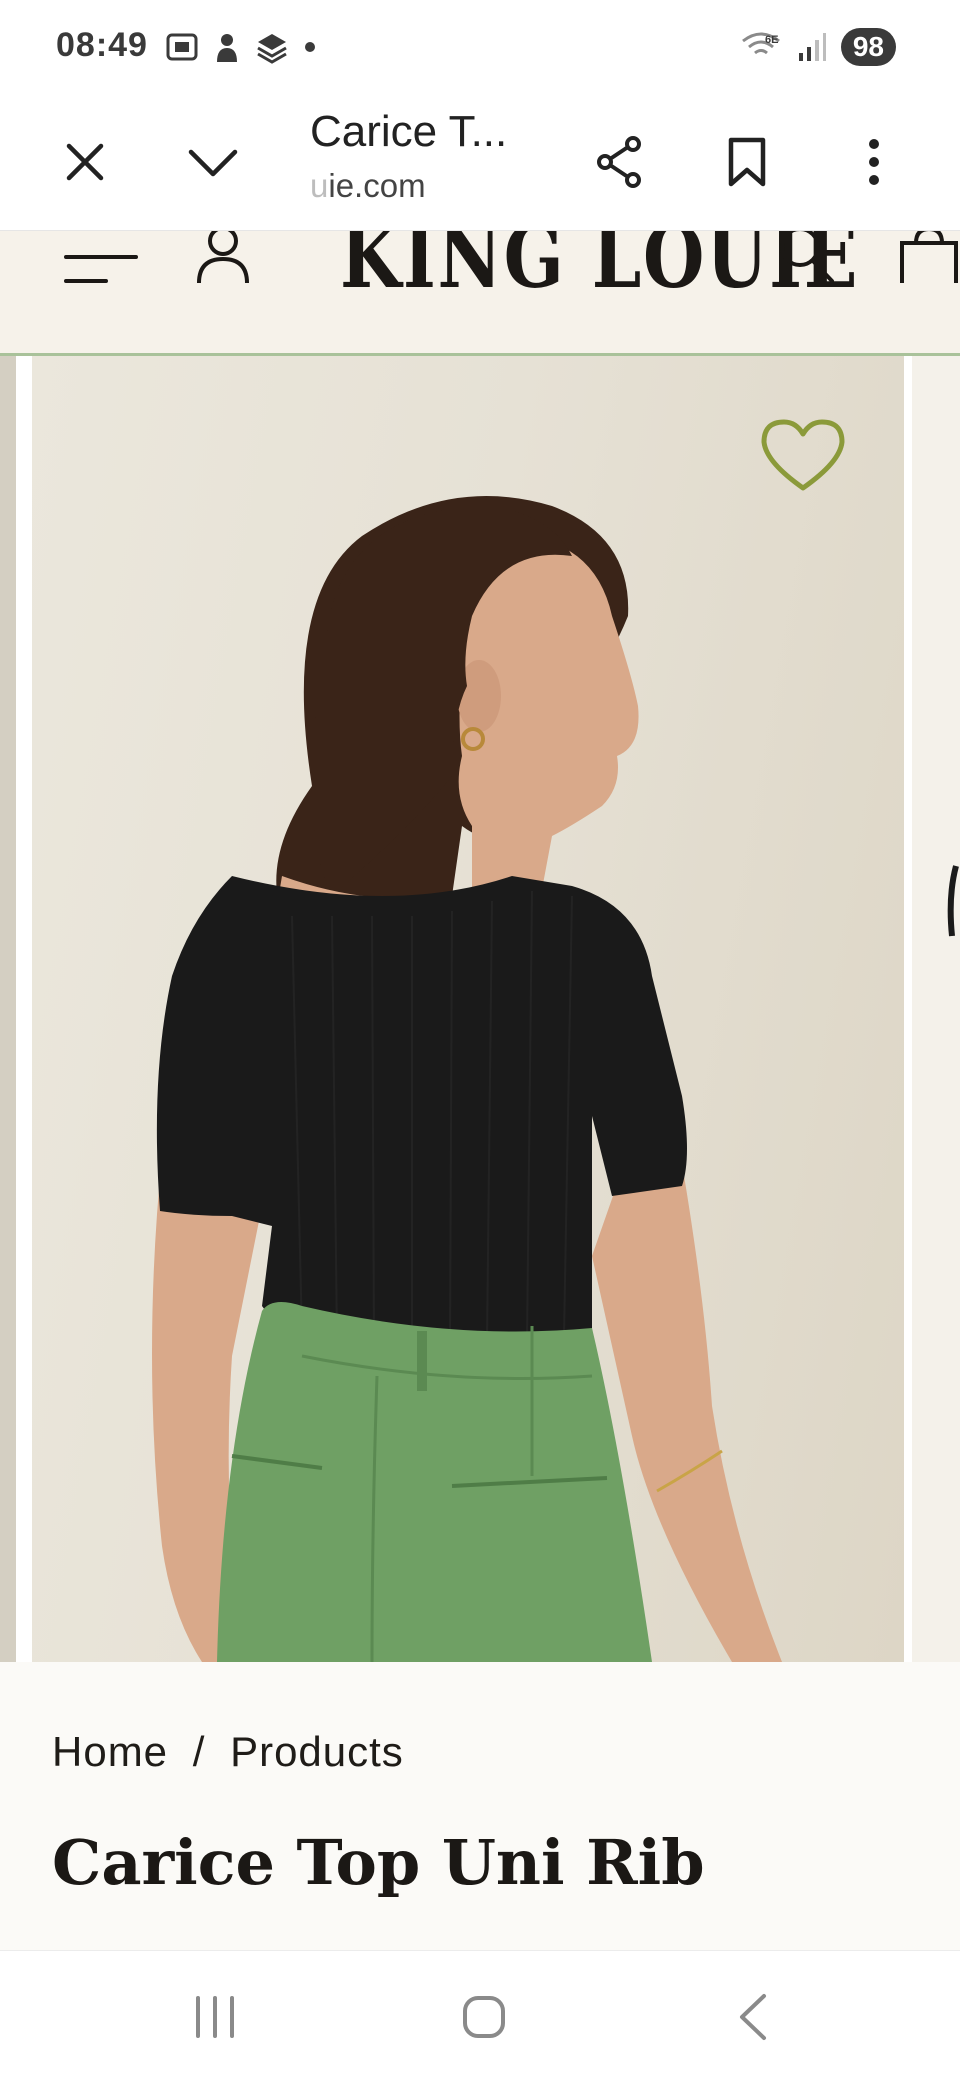 This screenshot has width=960, height=2081. Describe the element at coordinates (227, 48) in the screenshot. I see `bixby-icon` at that location.